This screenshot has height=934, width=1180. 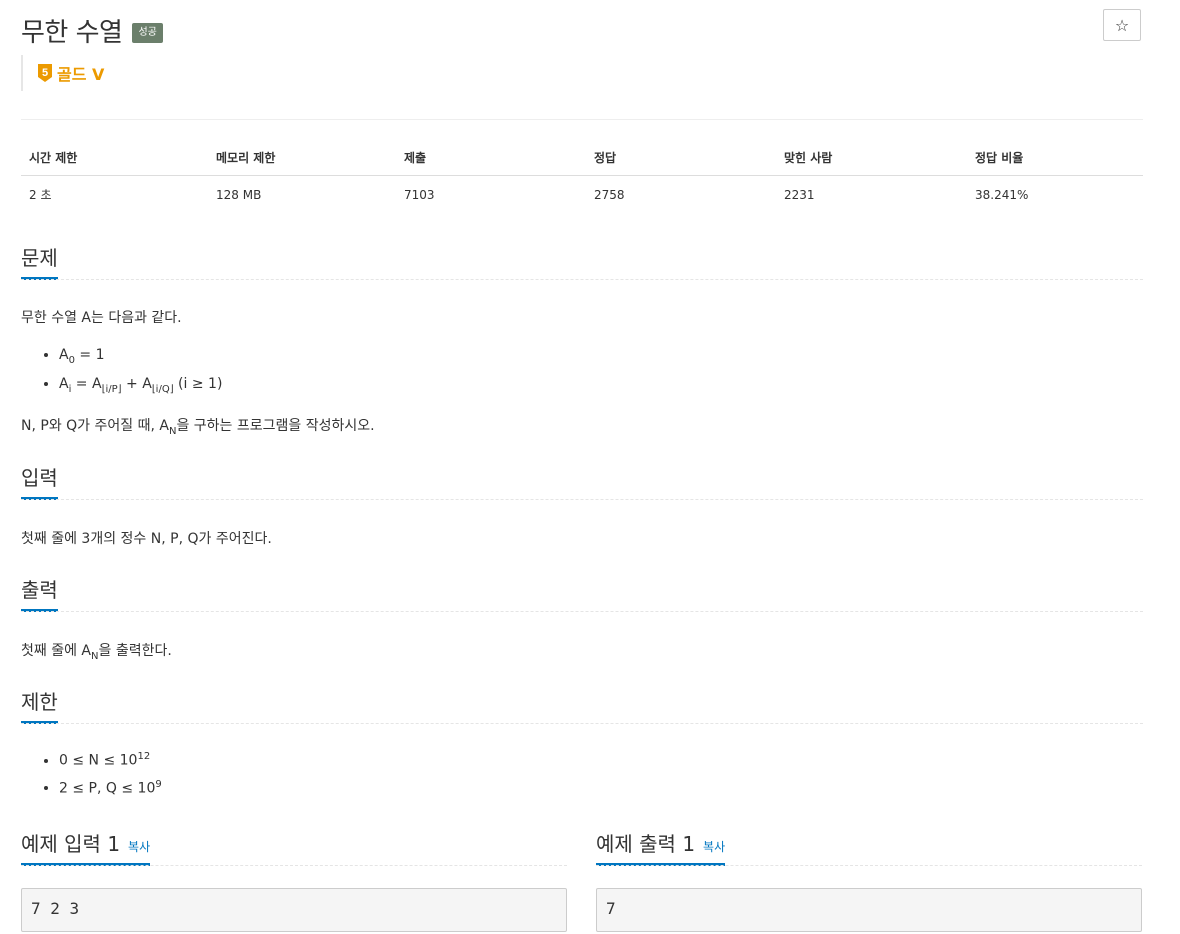 I want to click on page-title: 무한 수열, so click(x=72, y=33).